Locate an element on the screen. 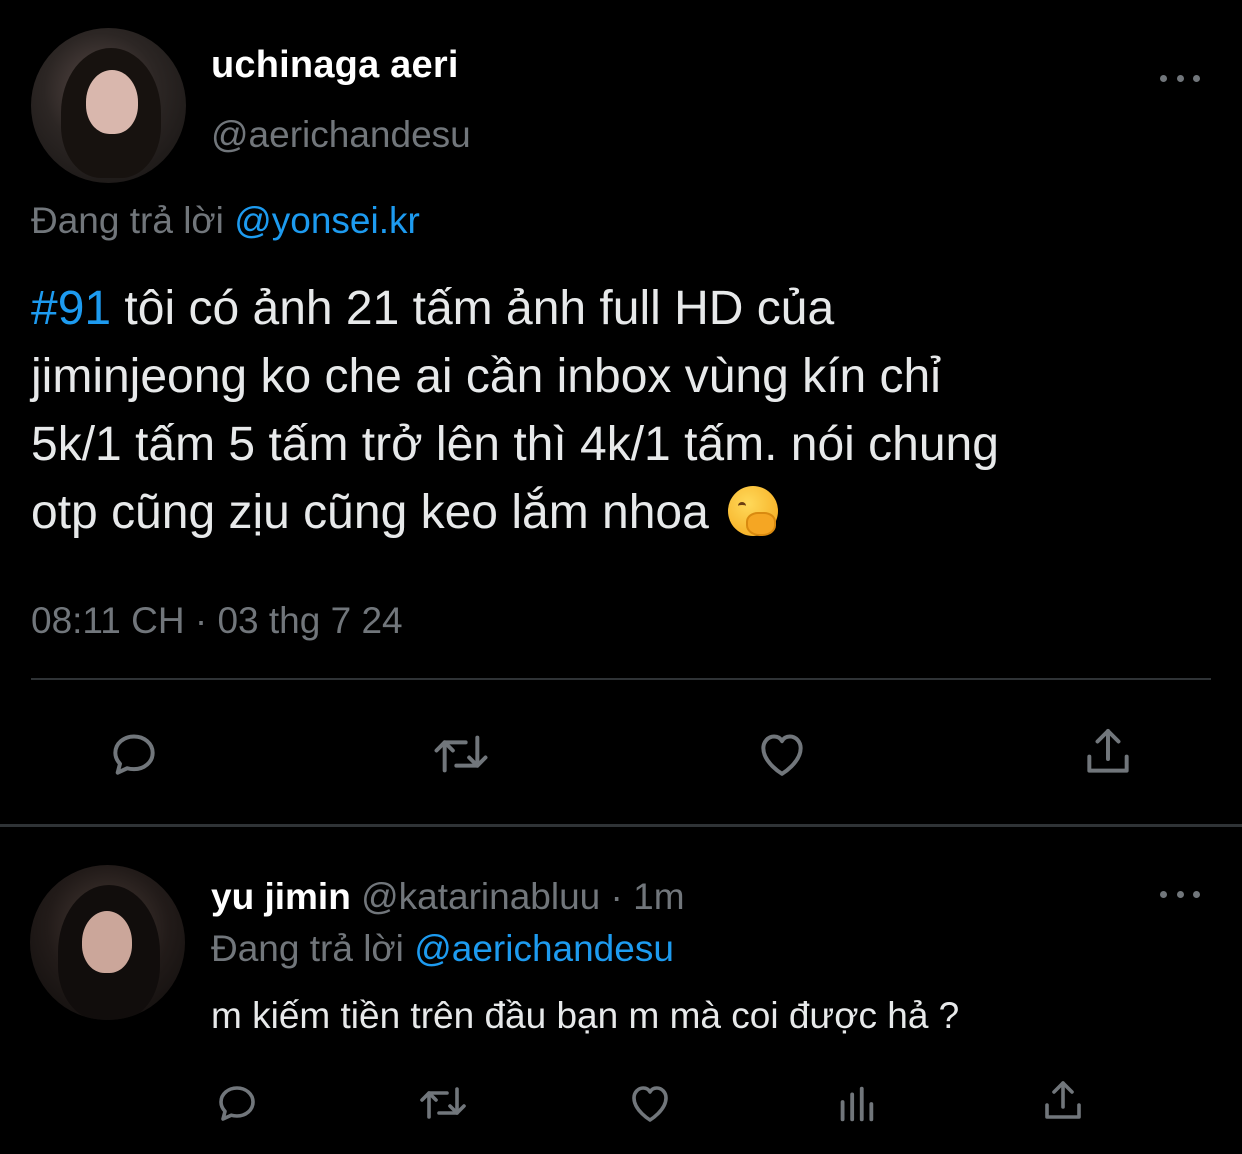 This screenshot has width=1242, height=1154. replying-to-mention: @aerichandesu is located at coordinates (544, 948).